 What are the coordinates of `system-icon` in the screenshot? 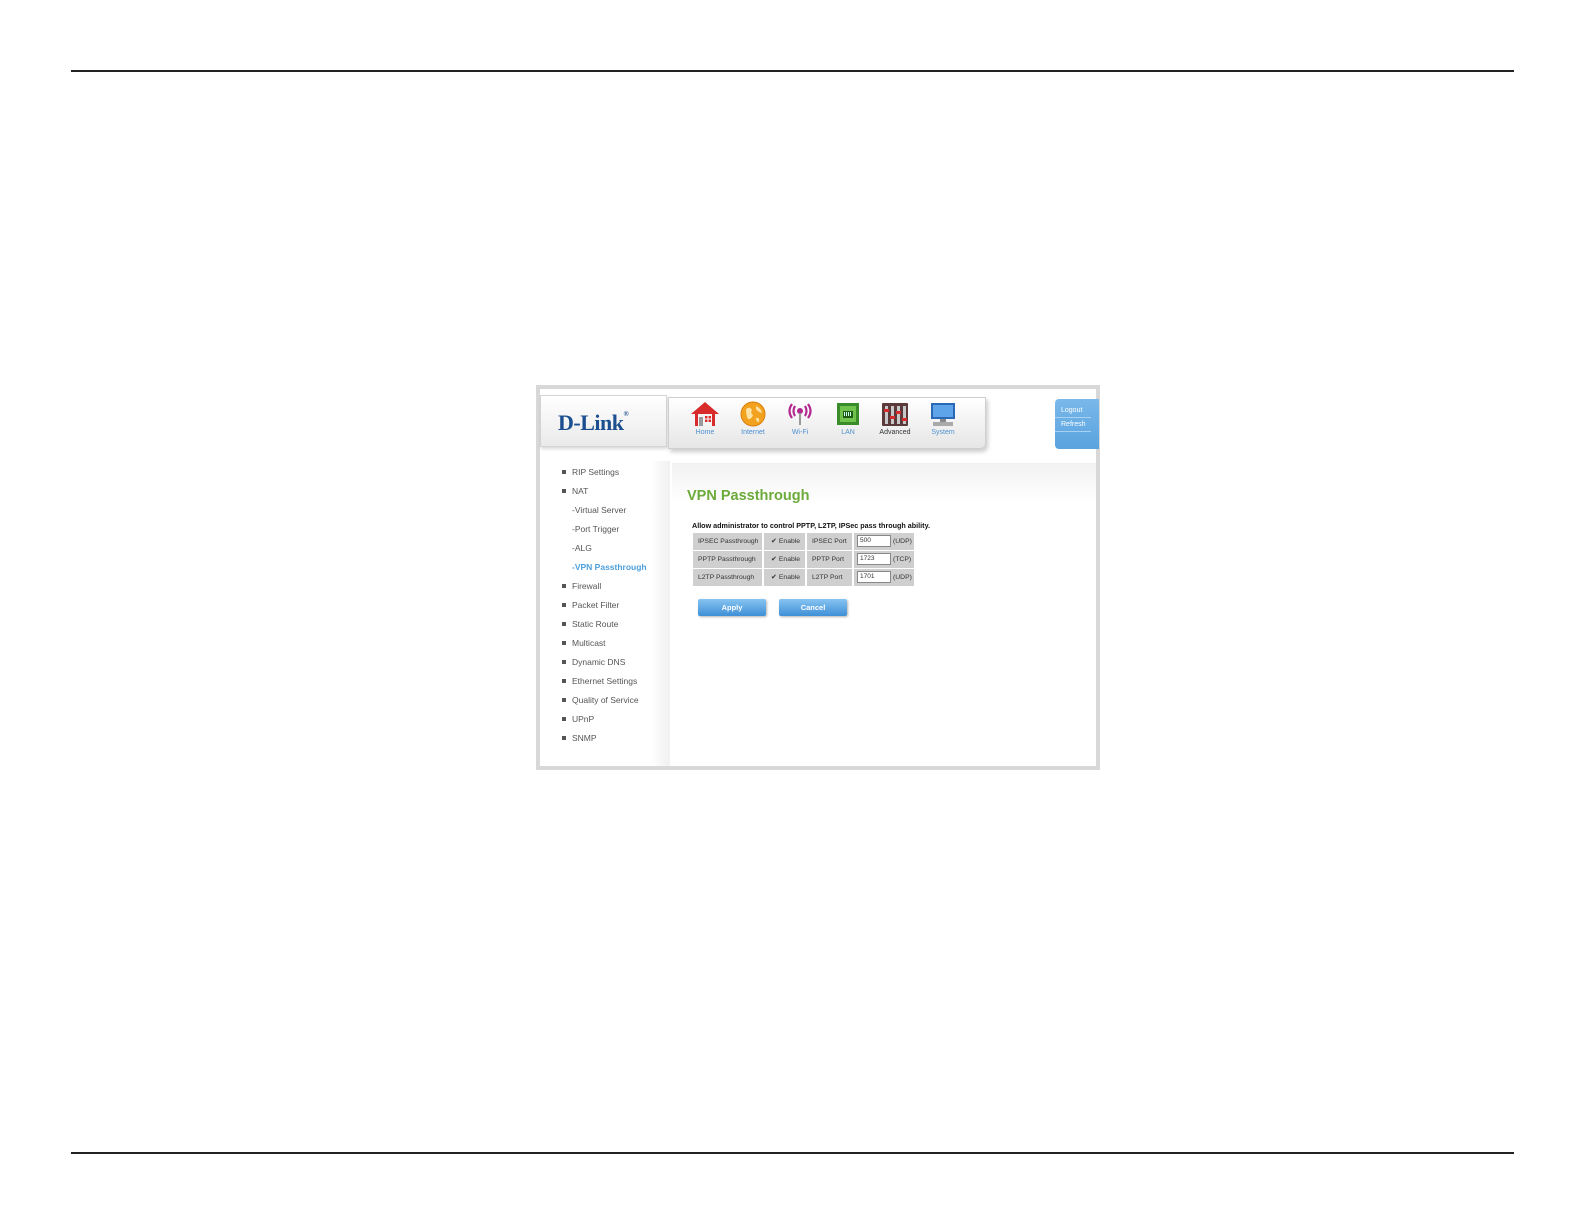 It's located at (943, 414).